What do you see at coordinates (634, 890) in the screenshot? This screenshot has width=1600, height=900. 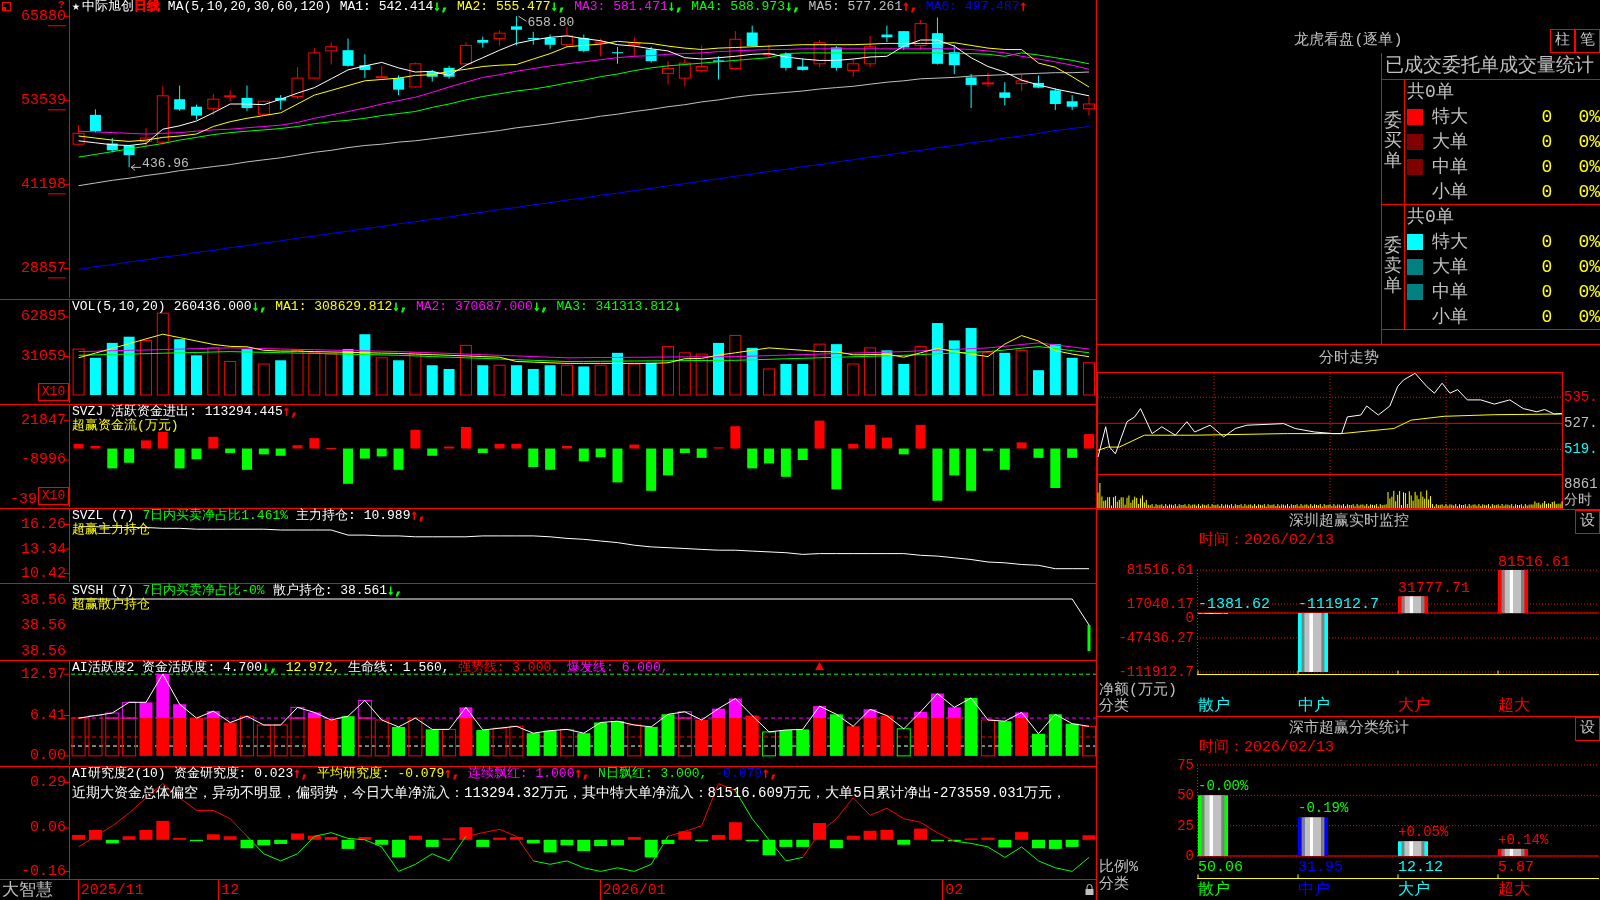 I see `date-label: 2026/01` at bounding box center [634, 890].